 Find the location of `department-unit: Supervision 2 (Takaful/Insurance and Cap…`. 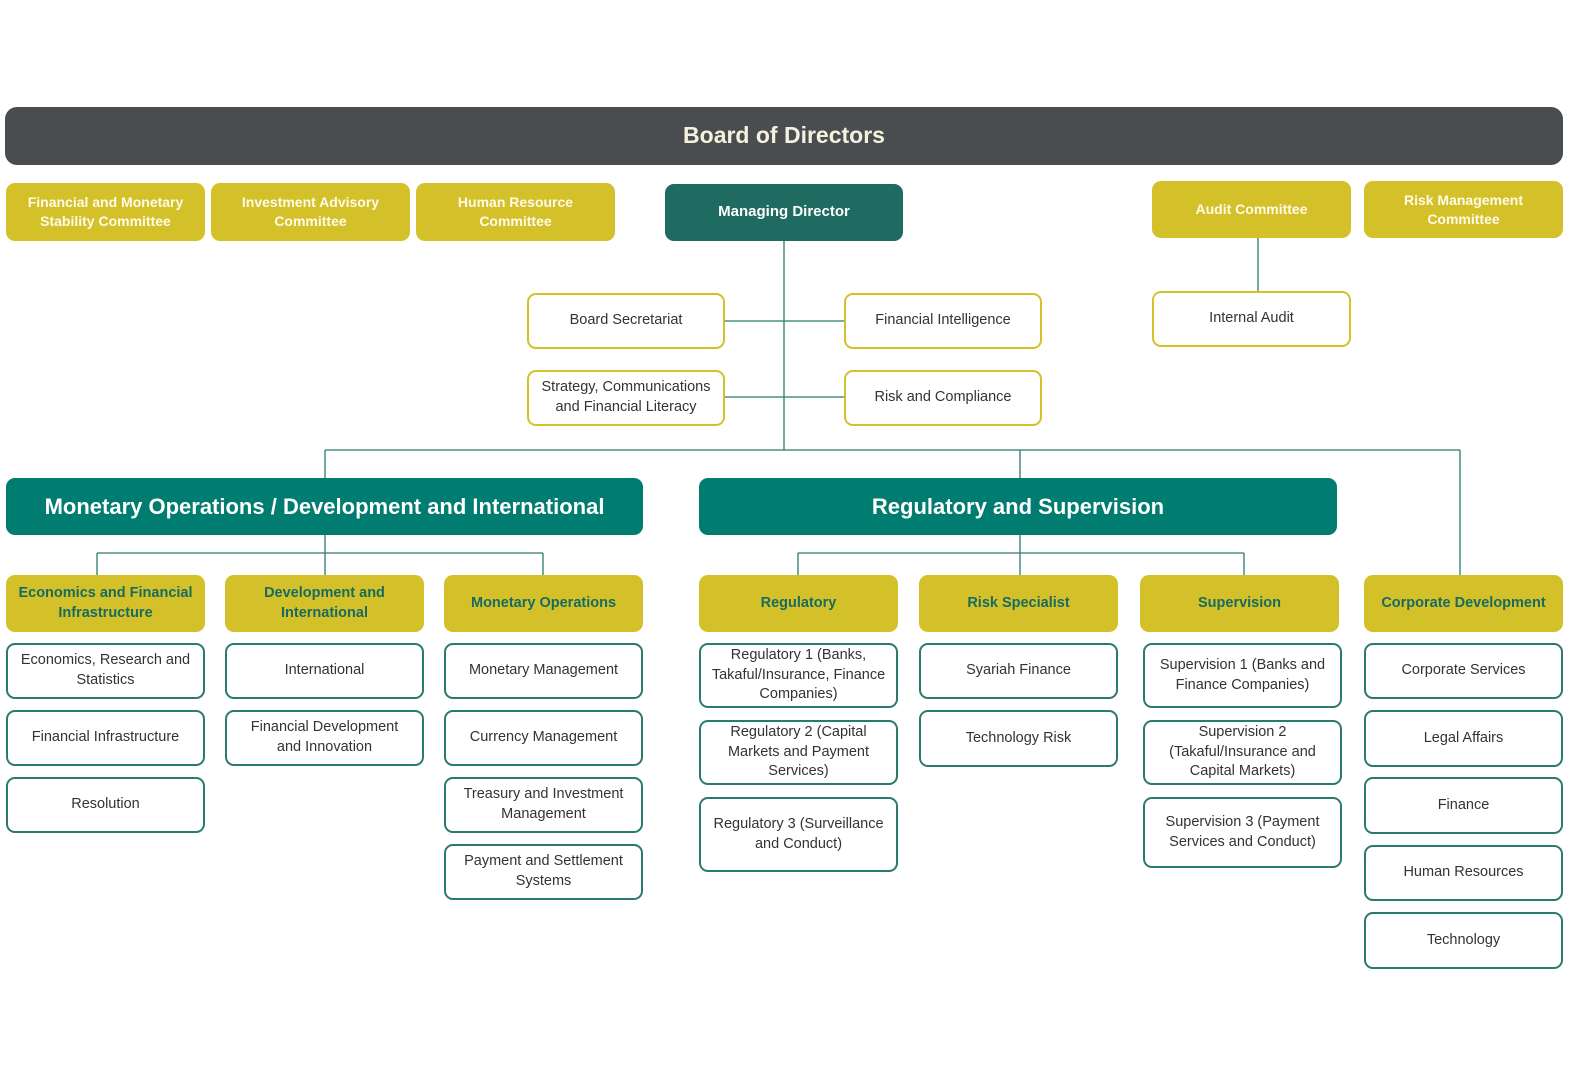

department-unit: Supervision 2 (Takaful/Insurance and Cap… is located at coordinates (1242, 752).